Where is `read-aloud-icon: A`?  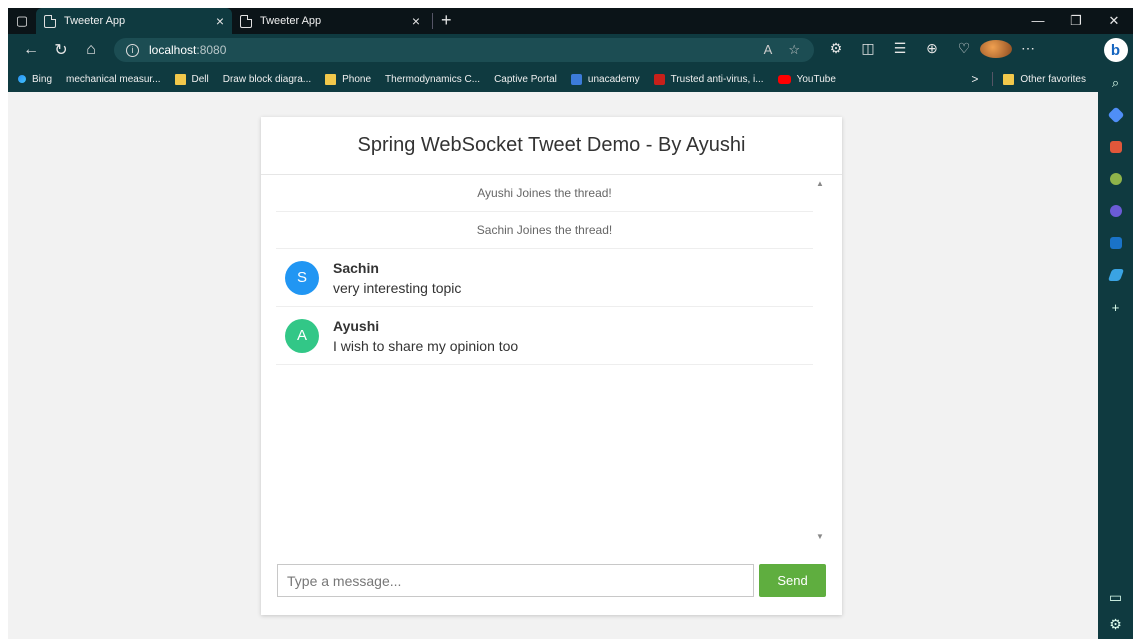 read-aloud-icon: A is located at coordinates (768, 50).